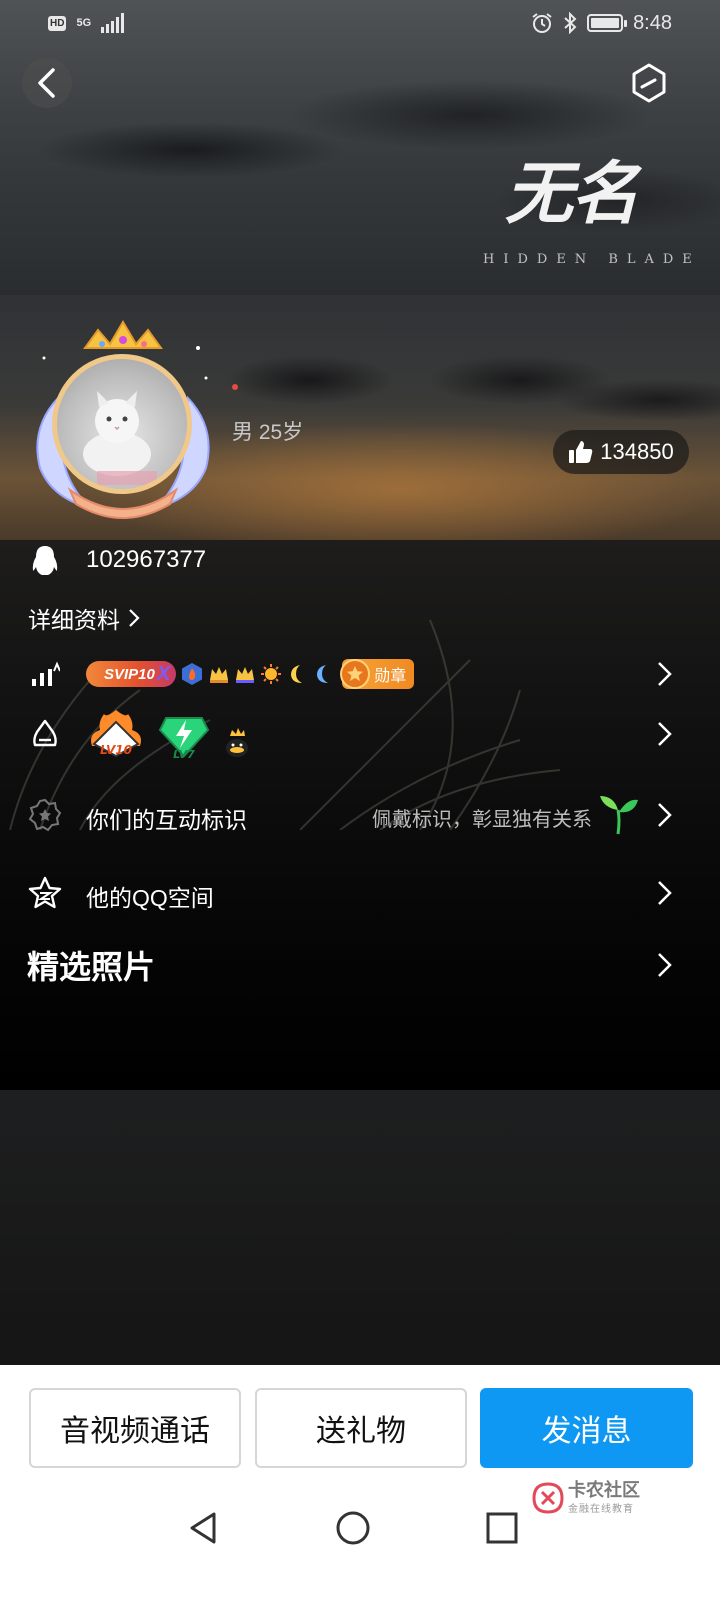  Describe the element at coordinates (353, 1528) in the screenshot. I see `nav-home-button` at that location.